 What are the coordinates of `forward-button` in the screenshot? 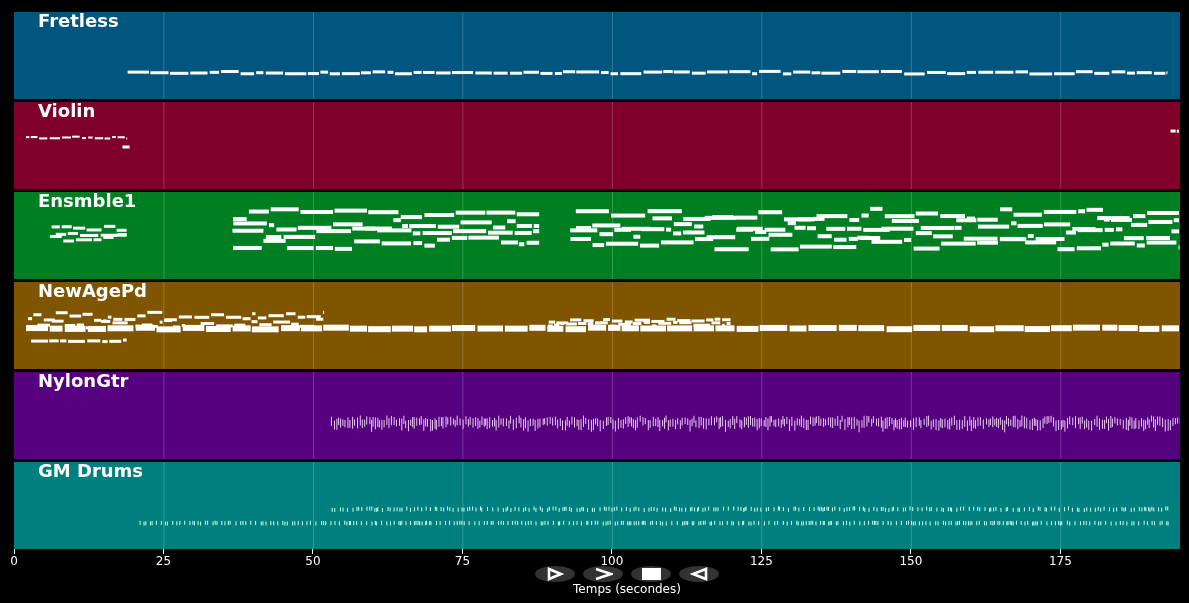 It's located at (603, 574).